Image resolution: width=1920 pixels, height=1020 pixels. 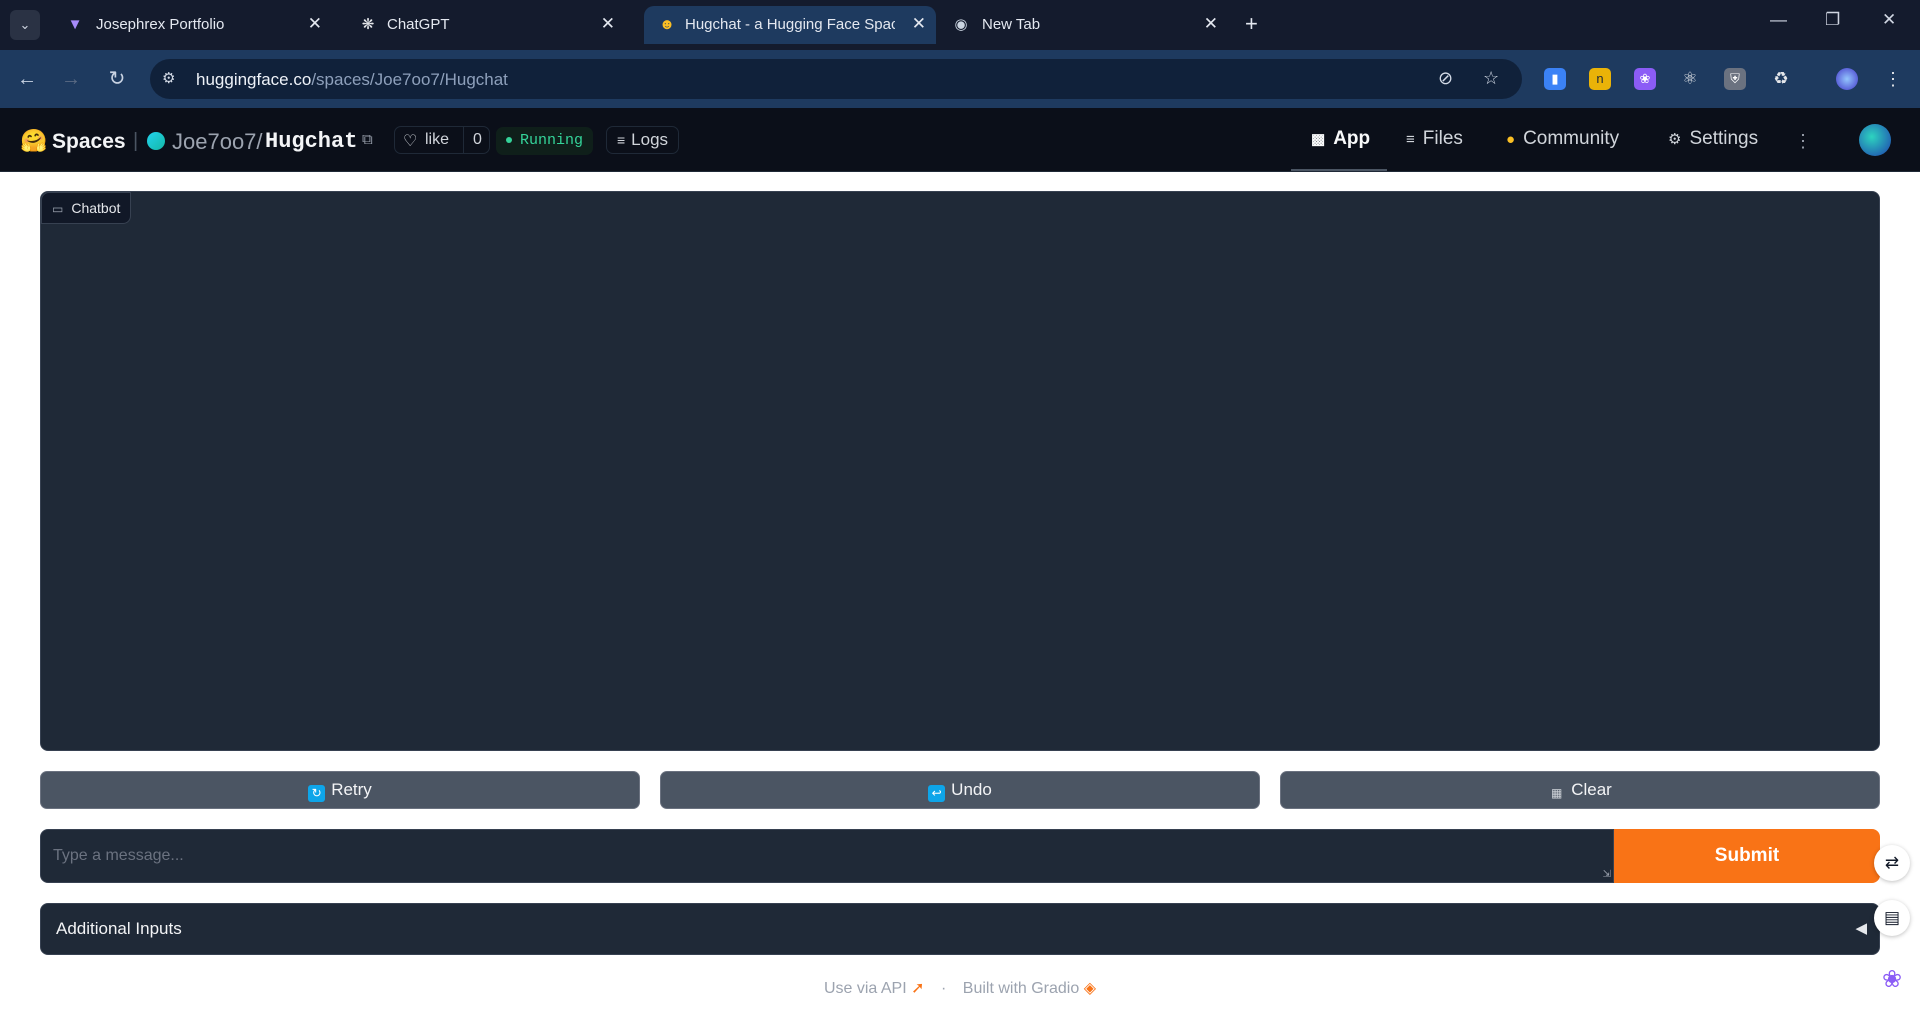 I want to click on new-tab-plus-icon: +, so click(x=1251, y=24).